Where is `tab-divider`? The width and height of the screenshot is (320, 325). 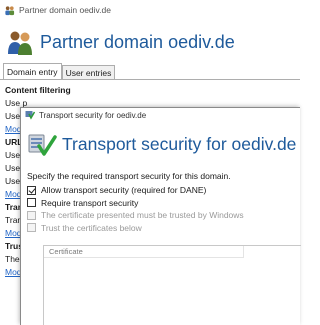 tab-divider is located at coordinates (150, 79).